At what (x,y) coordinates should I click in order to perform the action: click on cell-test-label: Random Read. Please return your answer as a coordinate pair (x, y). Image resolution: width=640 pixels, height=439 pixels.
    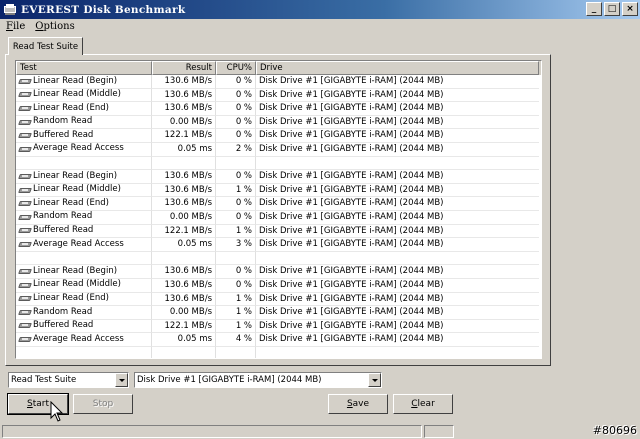
    Looking at the image, I should click on (63, 311).